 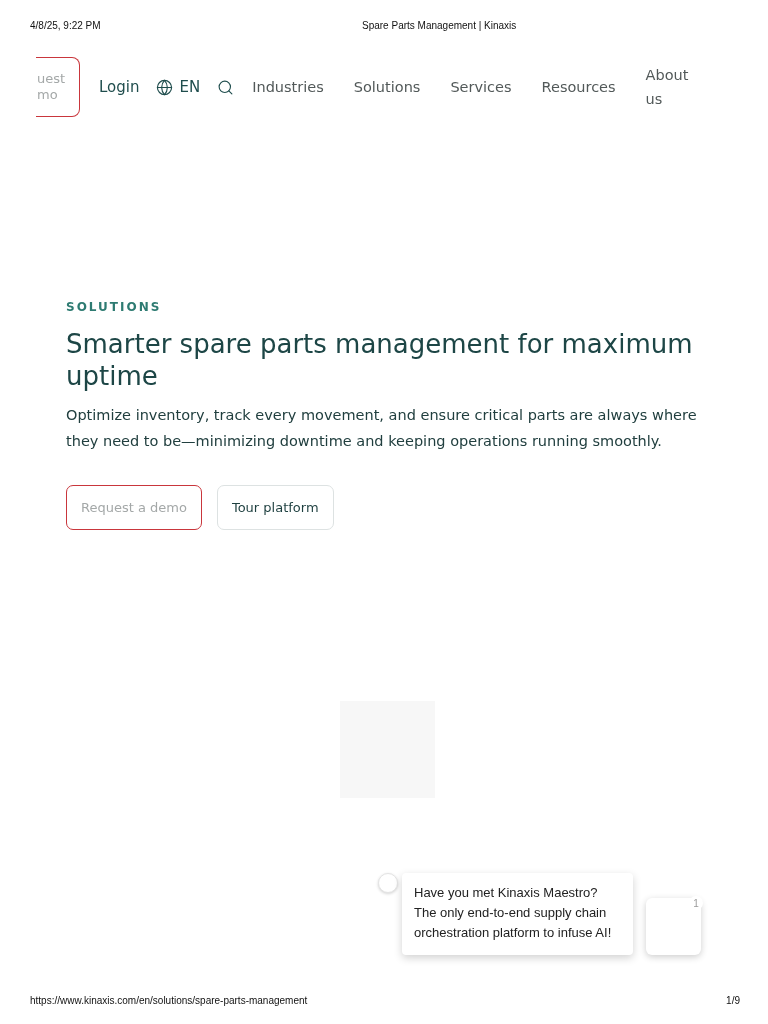 What do you see at coordinates (66, 25) in the screenshot?
I see `print-date: 4/8/25, 9:22 PM` at bounding box center [66, 25].